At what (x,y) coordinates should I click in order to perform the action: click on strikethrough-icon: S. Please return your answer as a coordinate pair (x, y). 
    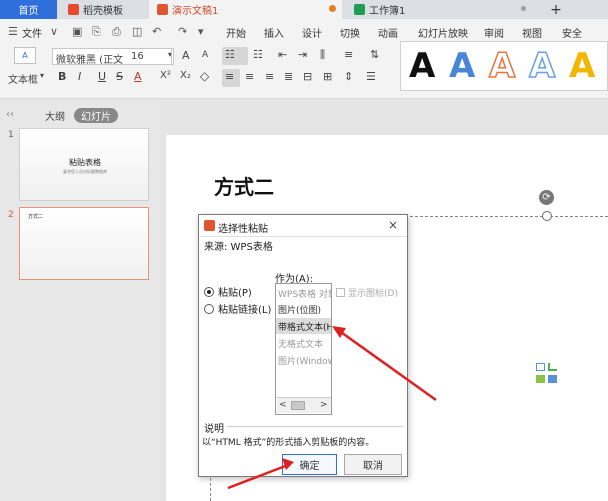
    Looking at the image, I should click on (119, 76).